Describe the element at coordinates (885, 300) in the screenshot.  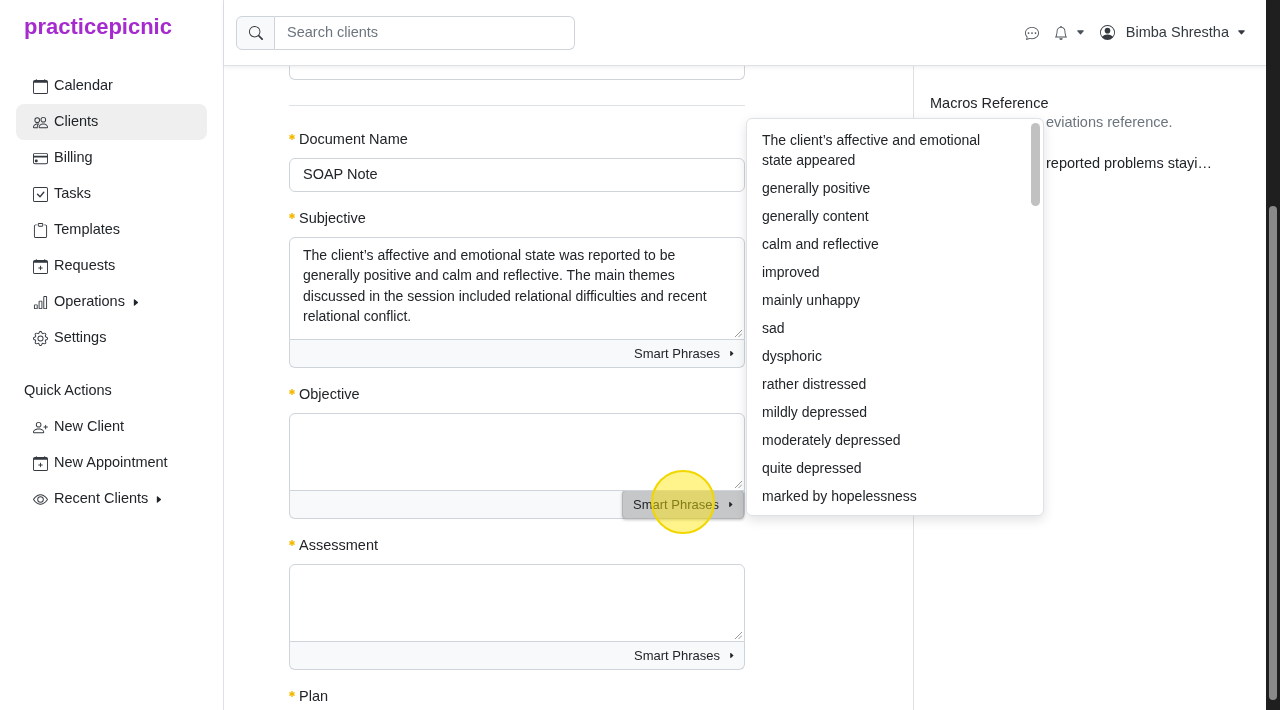
I see `menu-item: mainly unhappy` at that location.